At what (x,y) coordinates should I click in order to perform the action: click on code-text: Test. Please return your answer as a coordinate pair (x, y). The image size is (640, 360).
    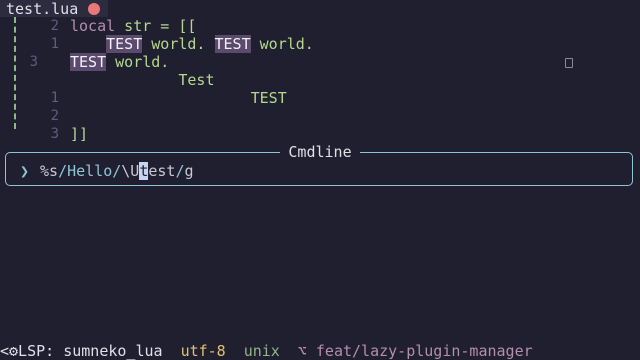
    Looking at the image, I should click on (142, 80).